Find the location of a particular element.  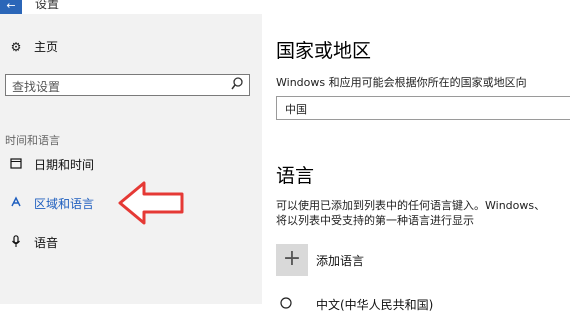

language-item-icon is located at coordinates (286, 304).